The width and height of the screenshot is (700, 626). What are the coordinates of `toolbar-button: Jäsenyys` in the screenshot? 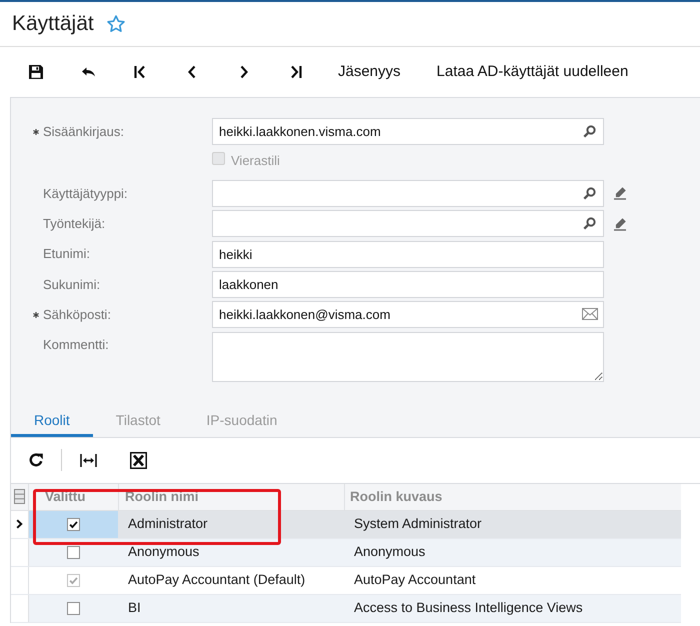 It's located at (369, 72).